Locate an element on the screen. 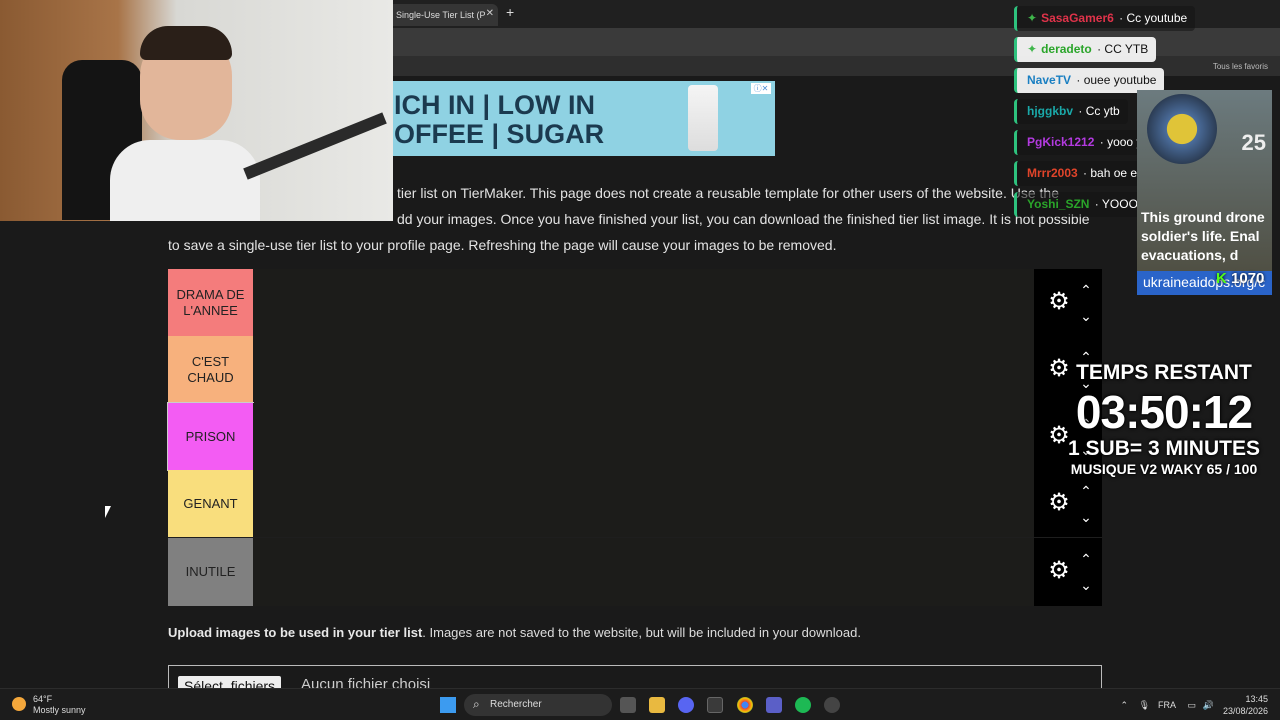 Image resolution: width=1280 pixels, height=720 pixels. tier-label: PRISON is located at coordinates (210, 436).